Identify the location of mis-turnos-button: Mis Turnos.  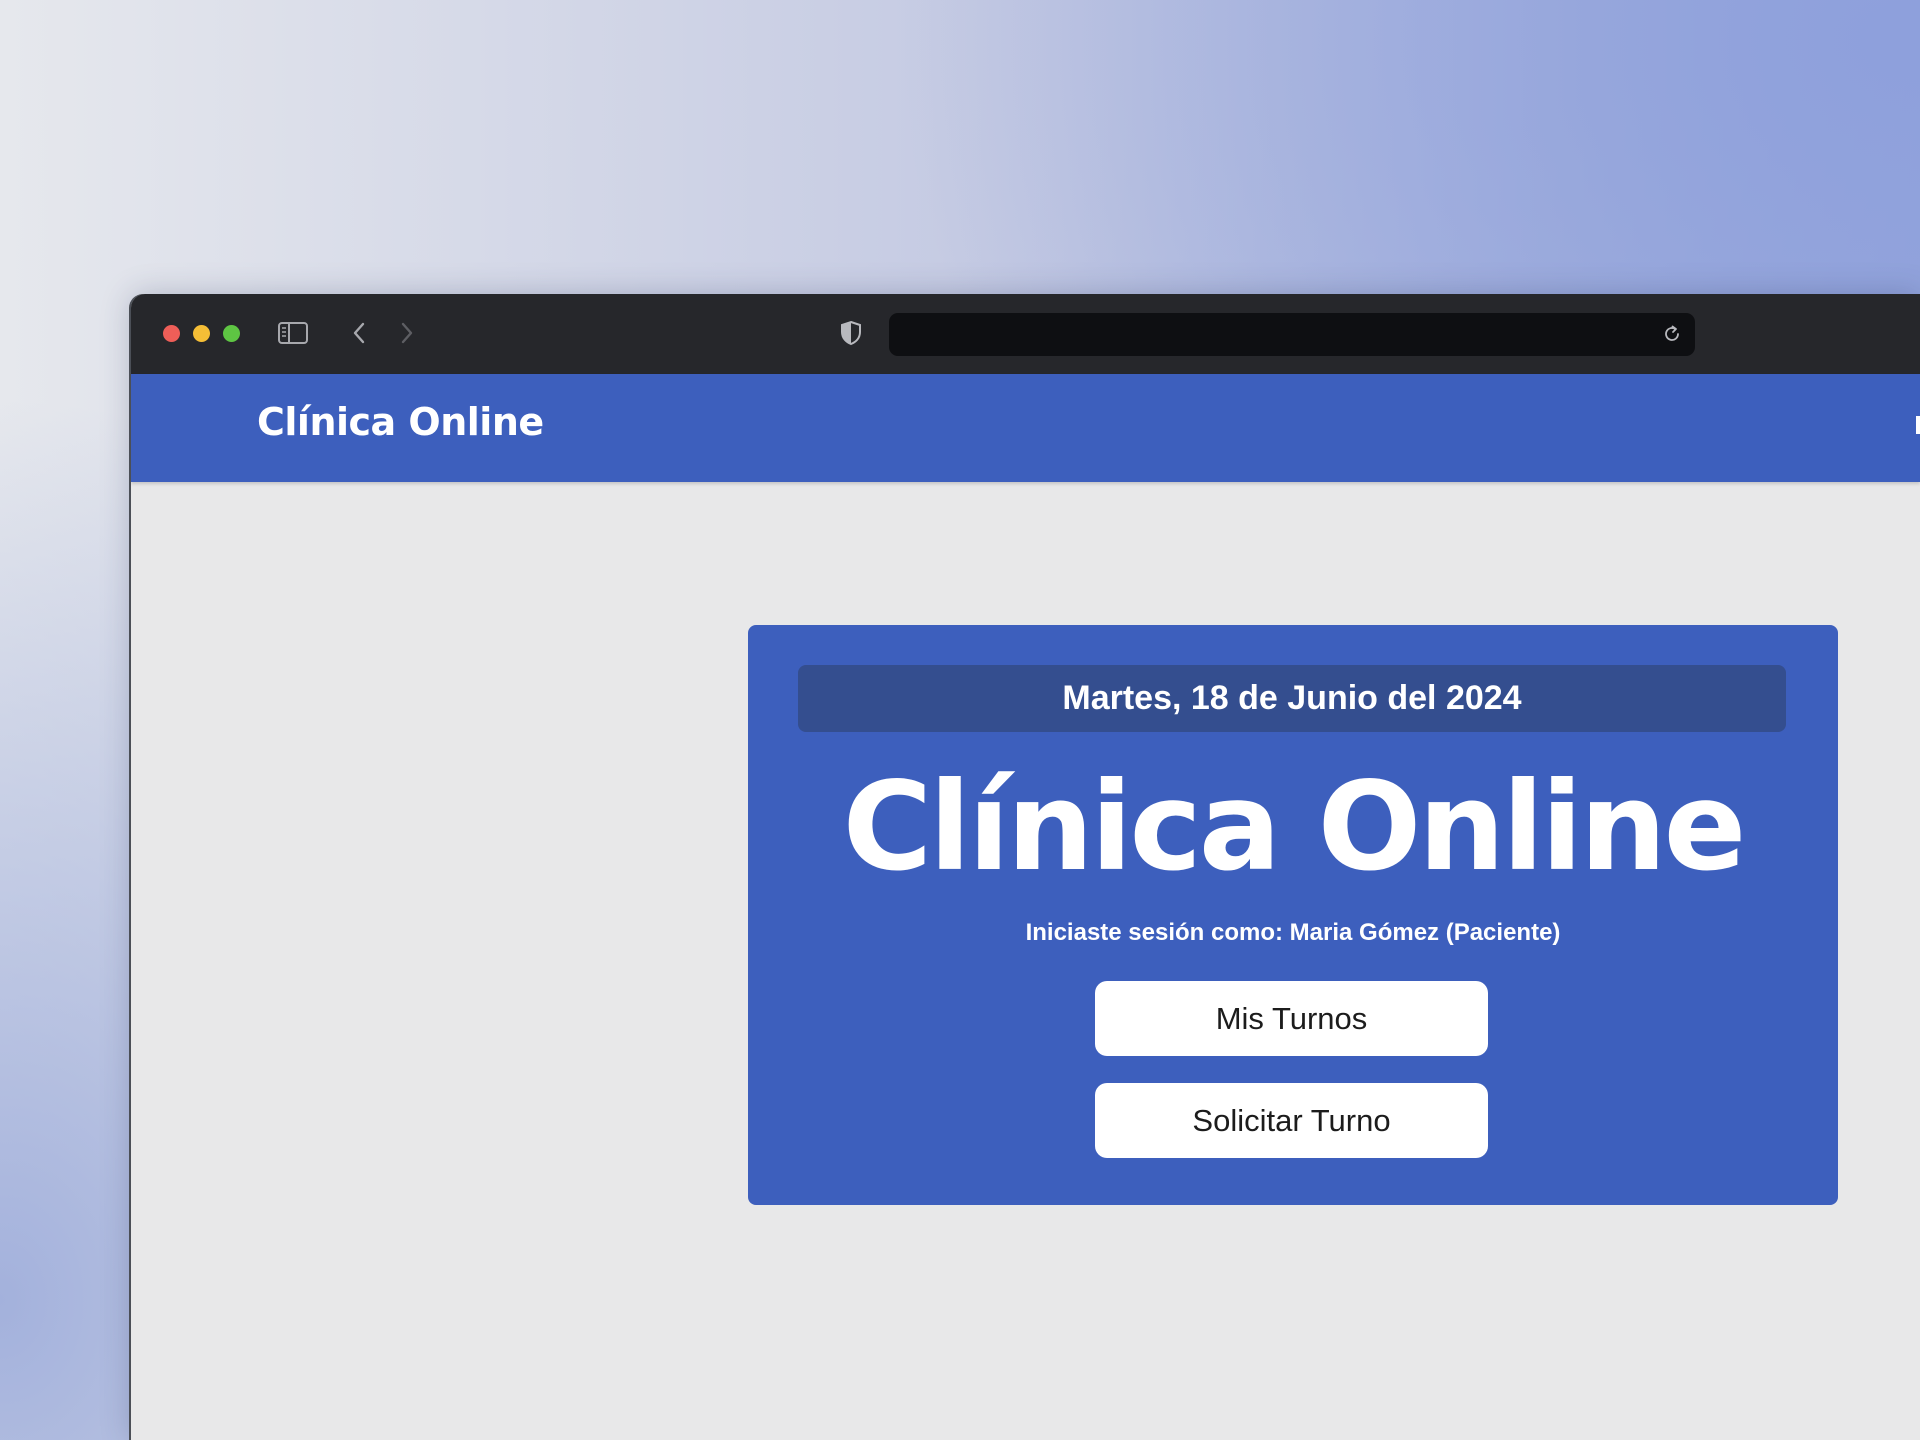
(1291, 1018).